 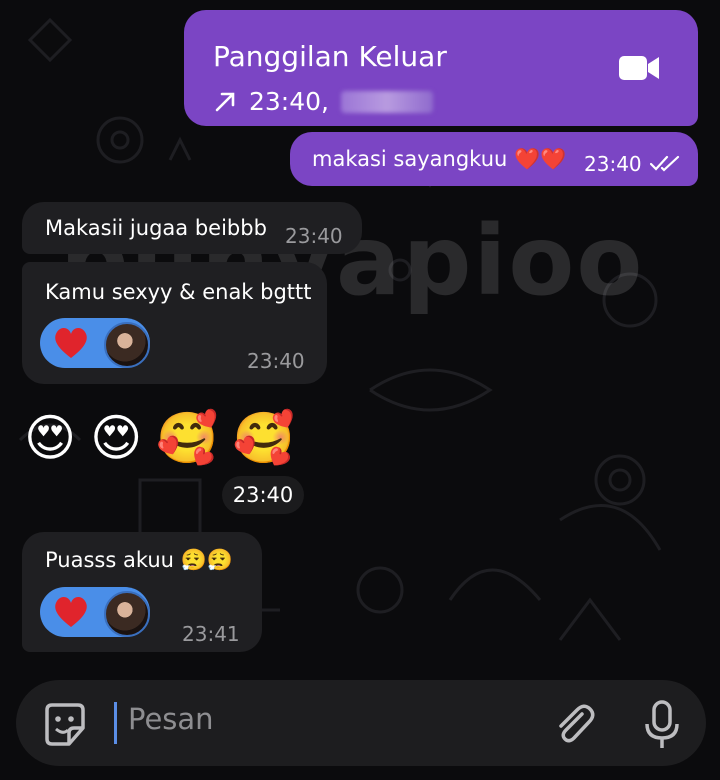 I want to click on call-subtitle: 23:40,, so click(x=323, y=101).